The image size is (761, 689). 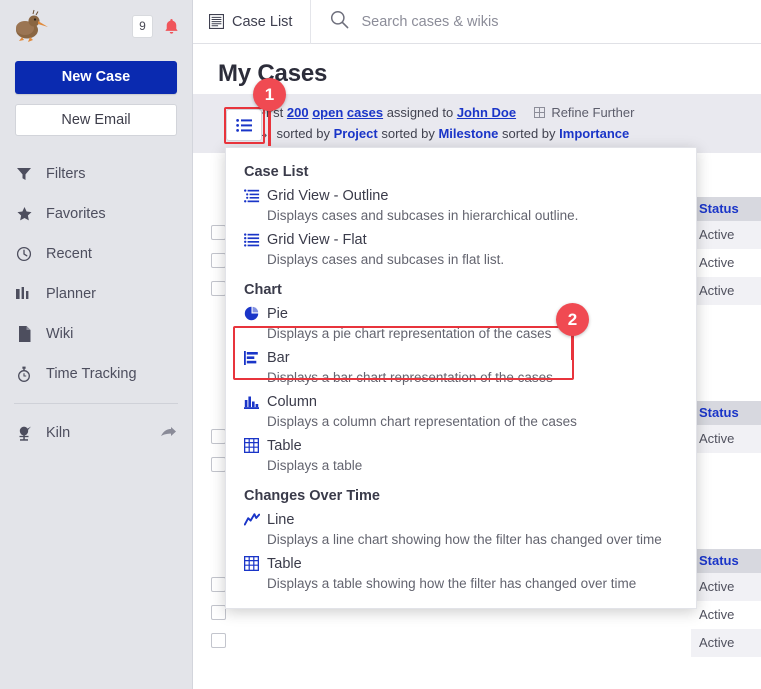 I want to click on sidebar-divider, so click(x=96, y=403).